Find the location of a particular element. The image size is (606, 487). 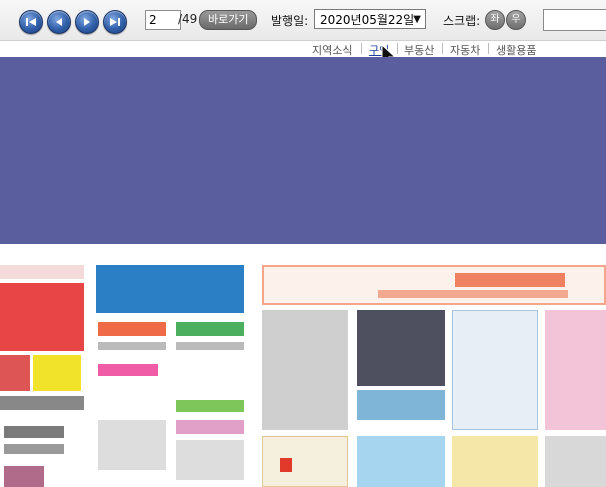

goto-page-button: 바로가기 is located at coordinates (228, 20).